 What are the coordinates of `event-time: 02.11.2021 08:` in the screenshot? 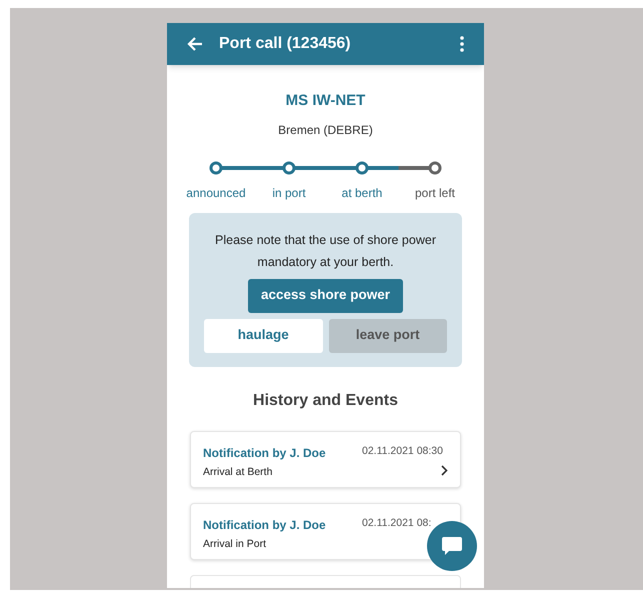 It's located at (397, 523).